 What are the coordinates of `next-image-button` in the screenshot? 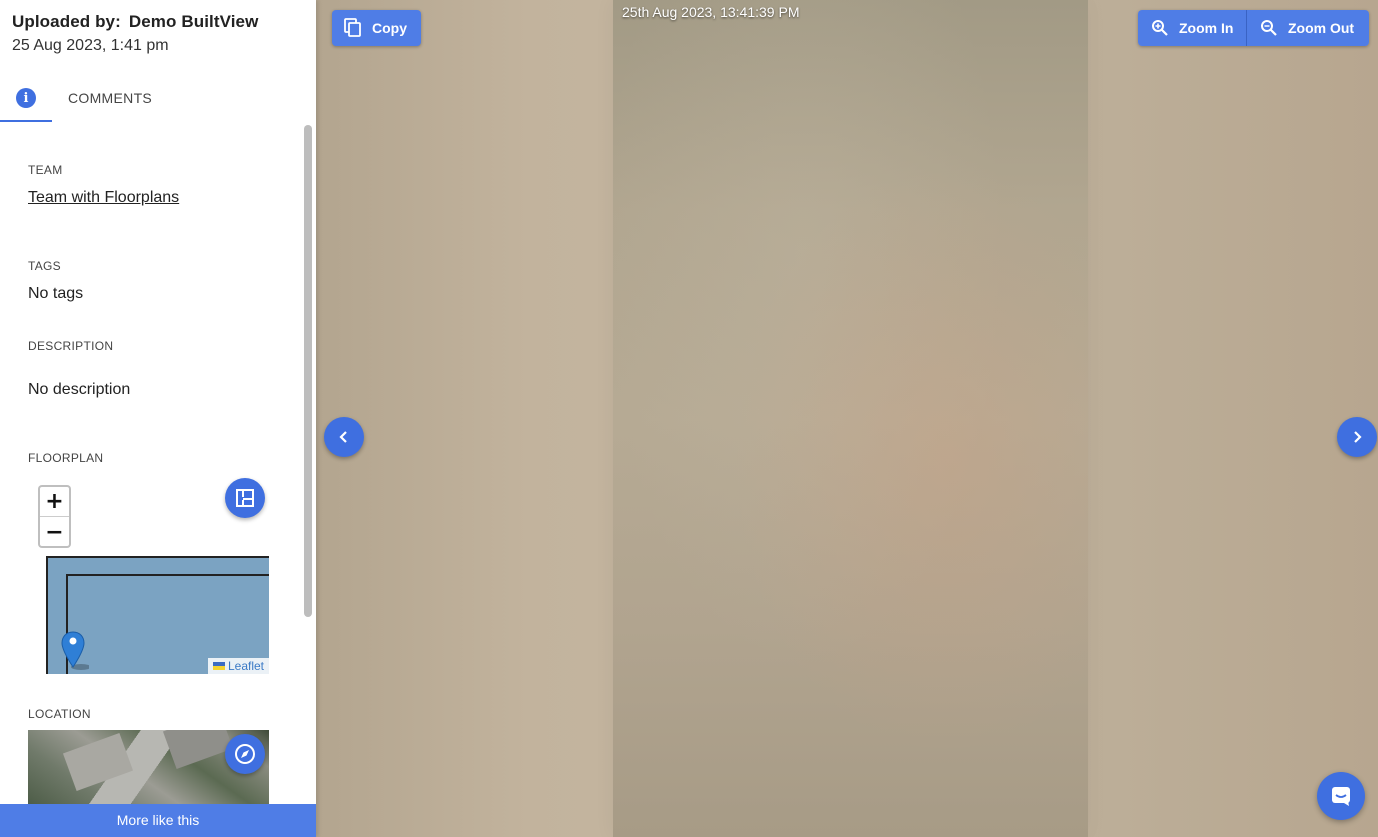 It's located at (1357, 437).